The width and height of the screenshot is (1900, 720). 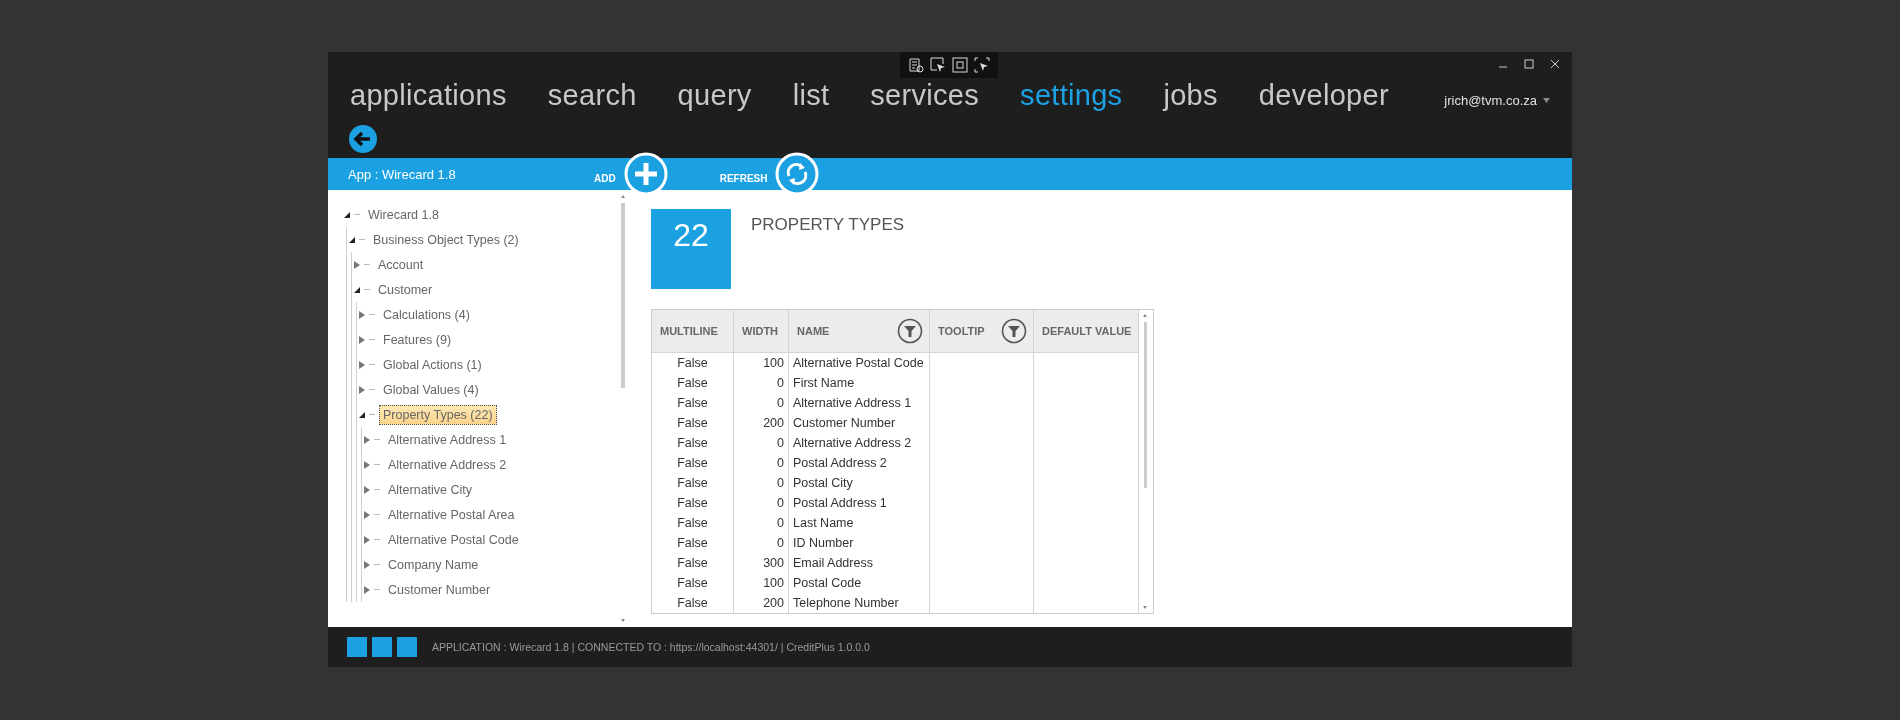 I want to click on table-cell: Postal City, so click(x=859, y=483).